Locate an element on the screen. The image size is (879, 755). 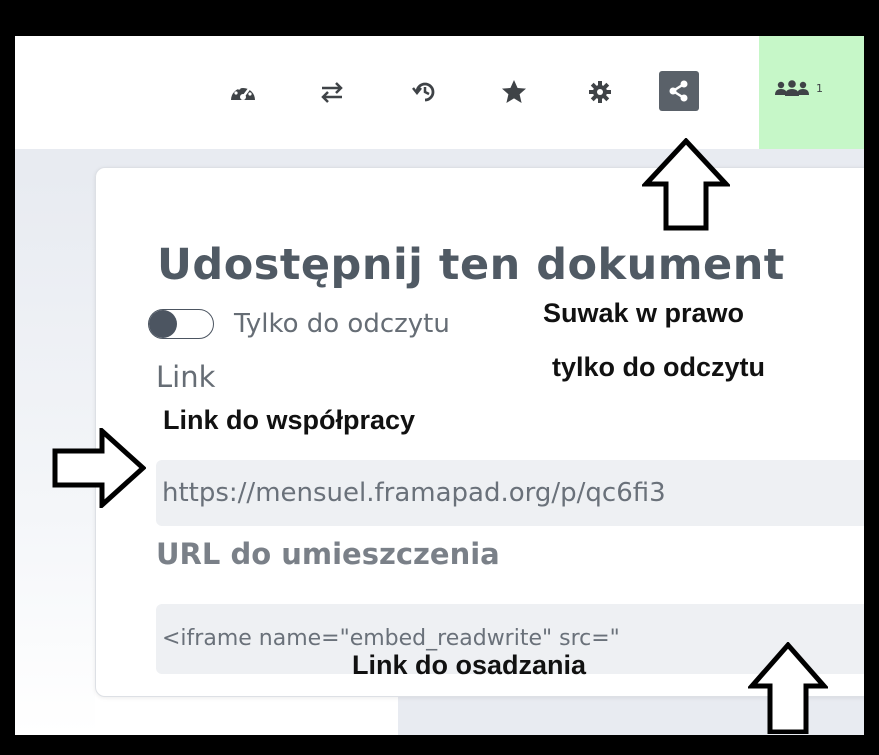
readonly-label: Tylko do odczytu is located at coordinates (342, 324).